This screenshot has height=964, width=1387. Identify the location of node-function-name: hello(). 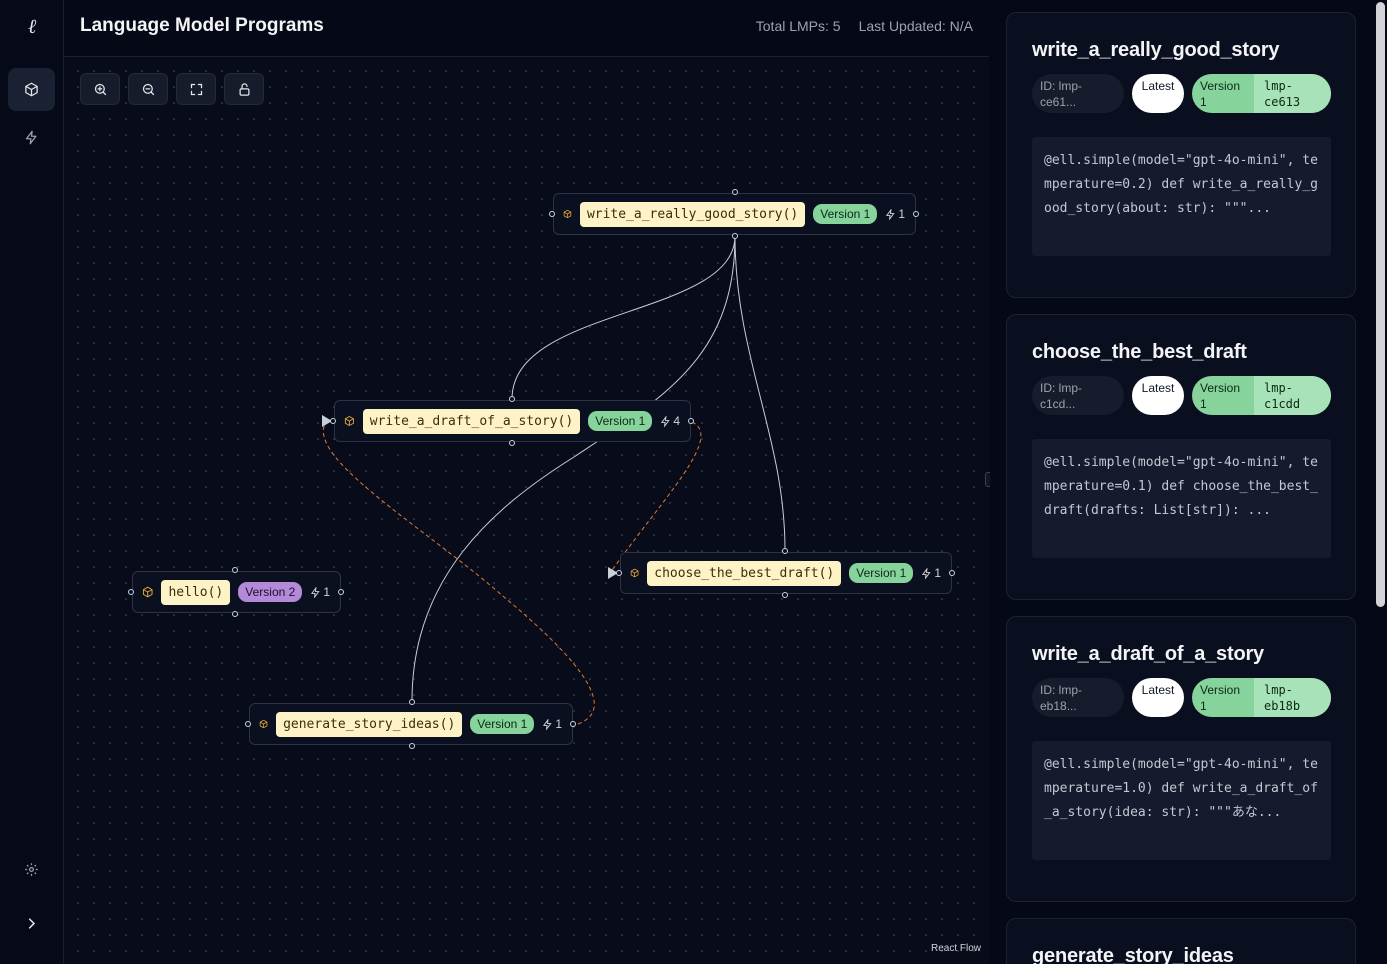
(196, 592).